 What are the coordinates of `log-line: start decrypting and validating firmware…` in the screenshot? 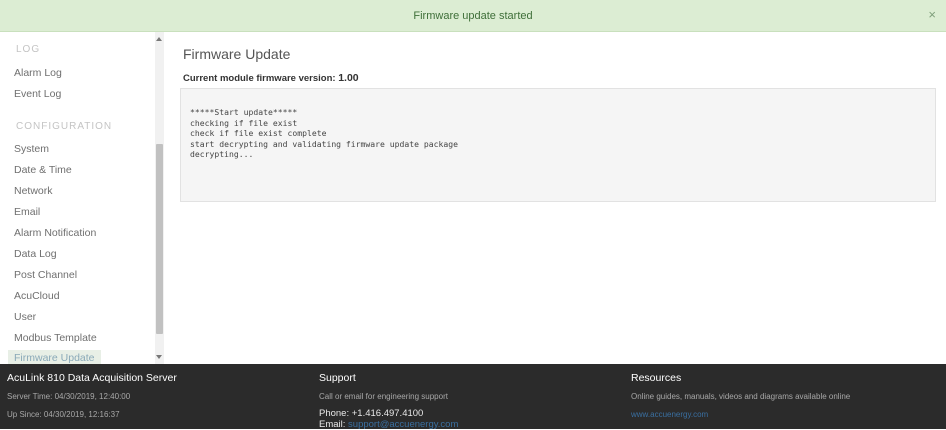 It's located at (324, 143).